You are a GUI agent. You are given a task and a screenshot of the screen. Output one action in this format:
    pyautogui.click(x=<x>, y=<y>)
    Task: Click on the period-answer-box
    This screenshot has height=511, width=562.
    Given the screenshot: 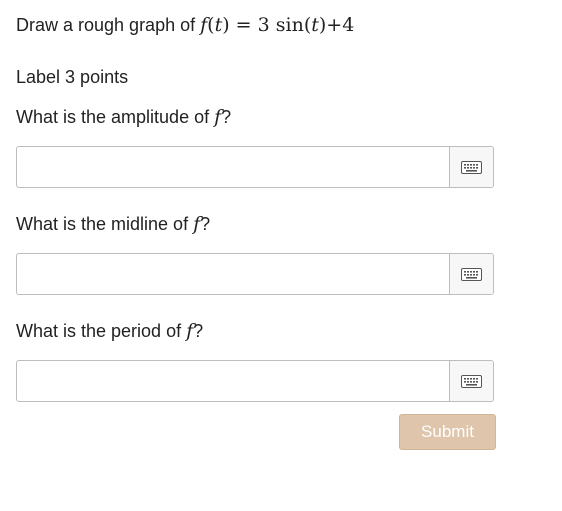 What is the action you would take?
    pyautogui.click(x=255, y=381)
    